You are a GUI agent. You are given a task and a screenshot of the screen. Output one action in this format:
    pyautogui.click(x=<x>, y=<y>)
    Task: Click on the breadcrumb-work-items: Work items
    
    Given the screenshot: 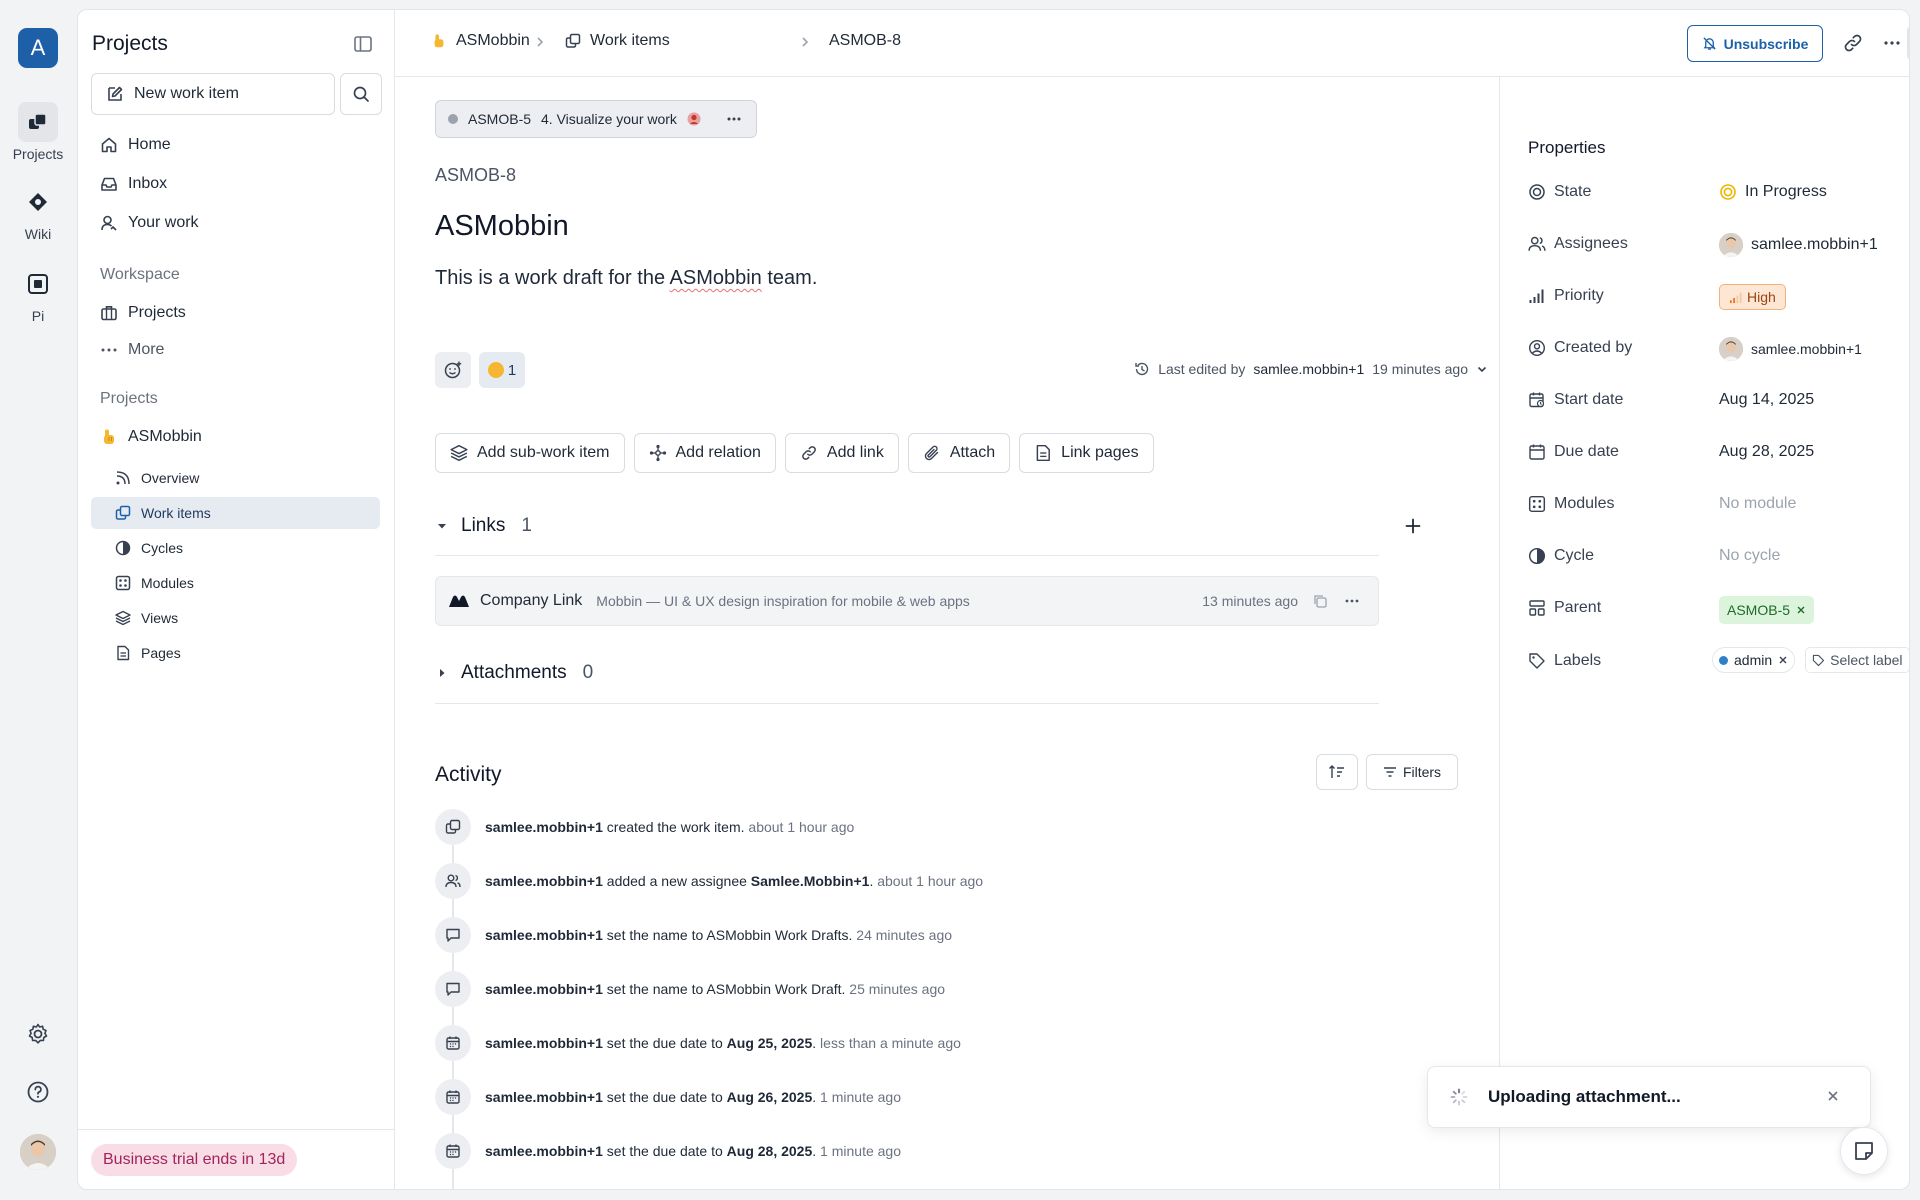 What is the action you would take?
    pyautogui.click(x=617, y=41)
    